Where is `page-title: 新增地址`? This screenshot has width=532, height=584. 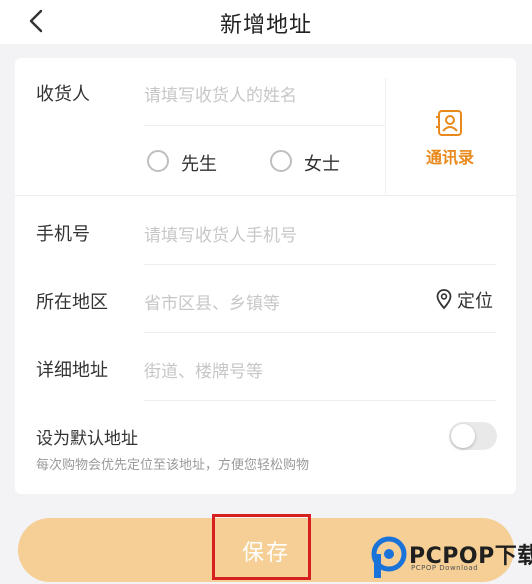
page-title: 新增地址 is located at coordinates (265, 25).